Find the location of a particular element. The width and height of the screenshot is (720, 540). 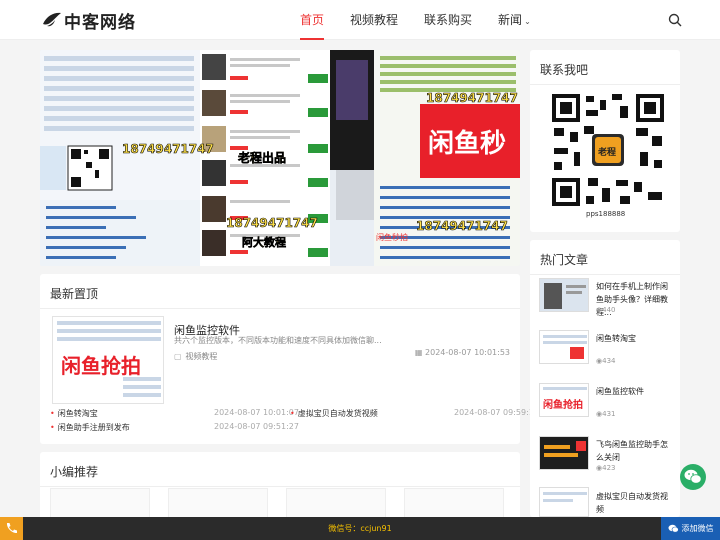

news-item-title: 闲鱼助手注册到发布 is located at coordinates (93, 427).